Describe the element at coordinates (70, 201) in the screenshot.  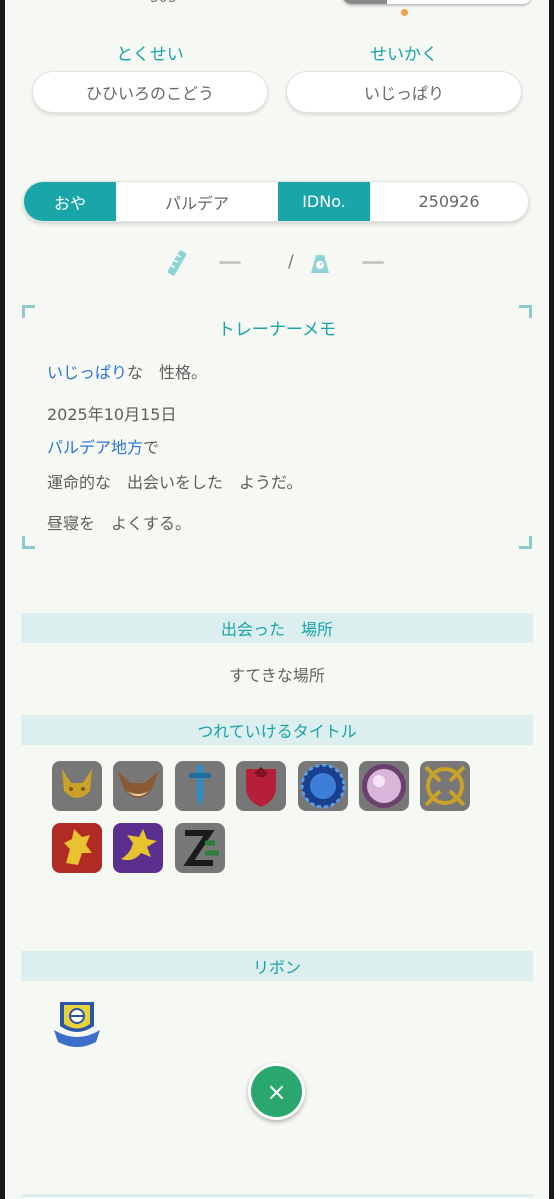
I see `ot-label: おや` at that location.